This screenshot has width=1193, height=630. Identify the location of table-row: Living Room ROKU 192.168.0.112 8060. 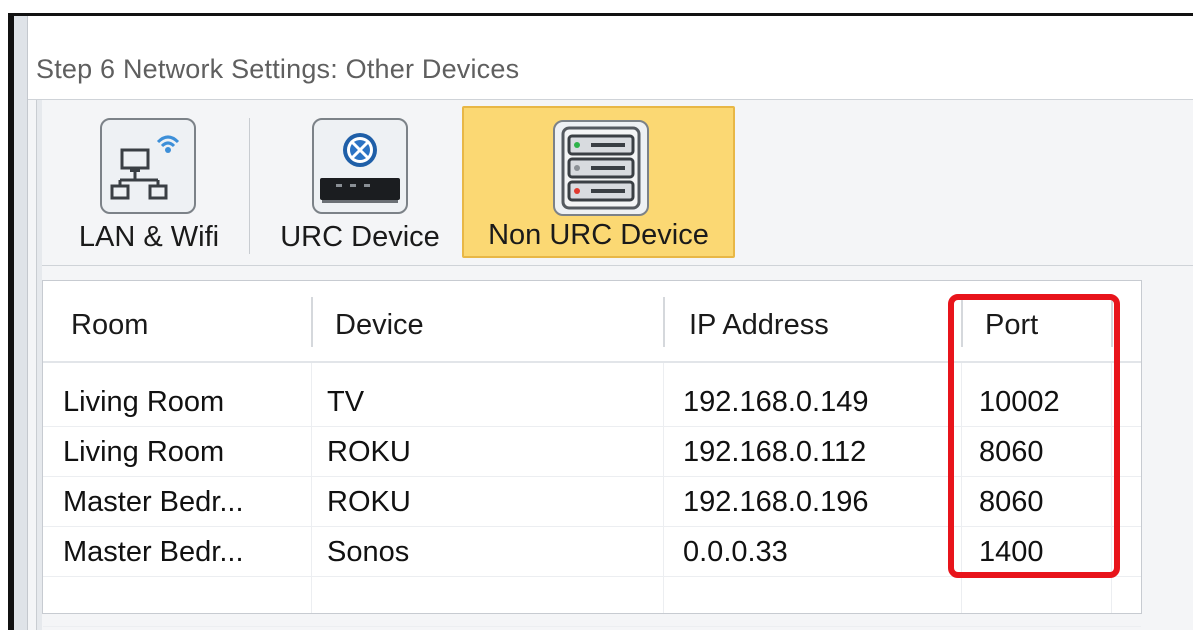
(592, 452).